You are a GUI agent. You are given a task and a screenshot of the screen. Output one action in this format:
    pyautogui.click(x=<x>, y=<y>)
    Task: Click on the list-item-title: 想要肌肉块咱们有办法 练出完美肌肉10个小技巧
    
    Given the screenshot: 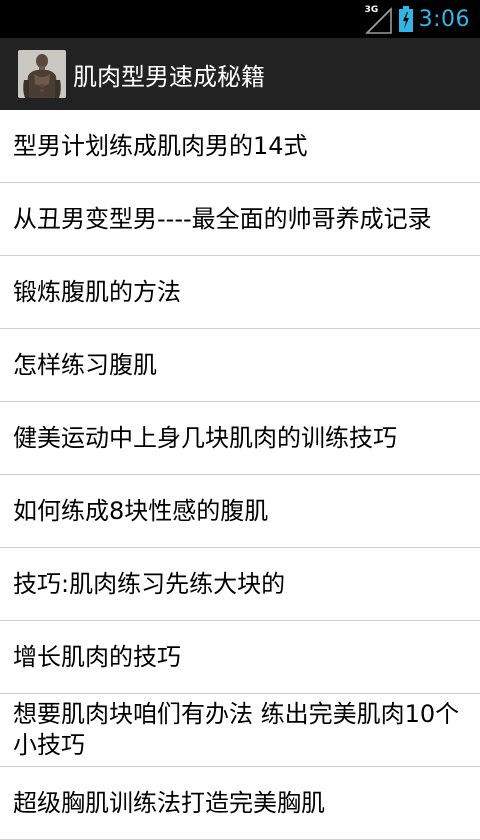 What is the action you would take?
    pyautogui.click(x=236, y=729)
    